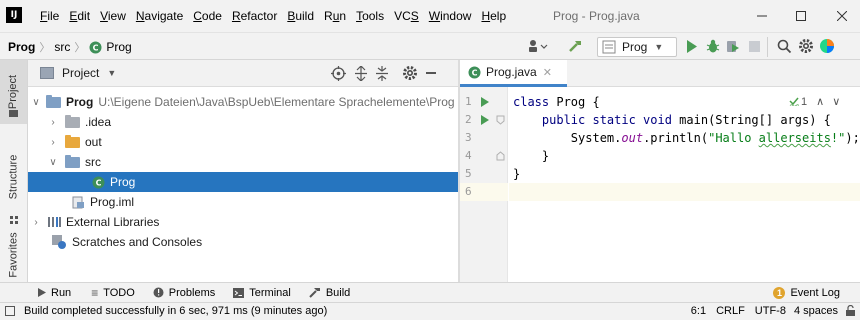  What do you see at coordinates (21, 47) in the screenshot?
I see `breadcrumb-project: Prog` at bounding box center [21, 47].